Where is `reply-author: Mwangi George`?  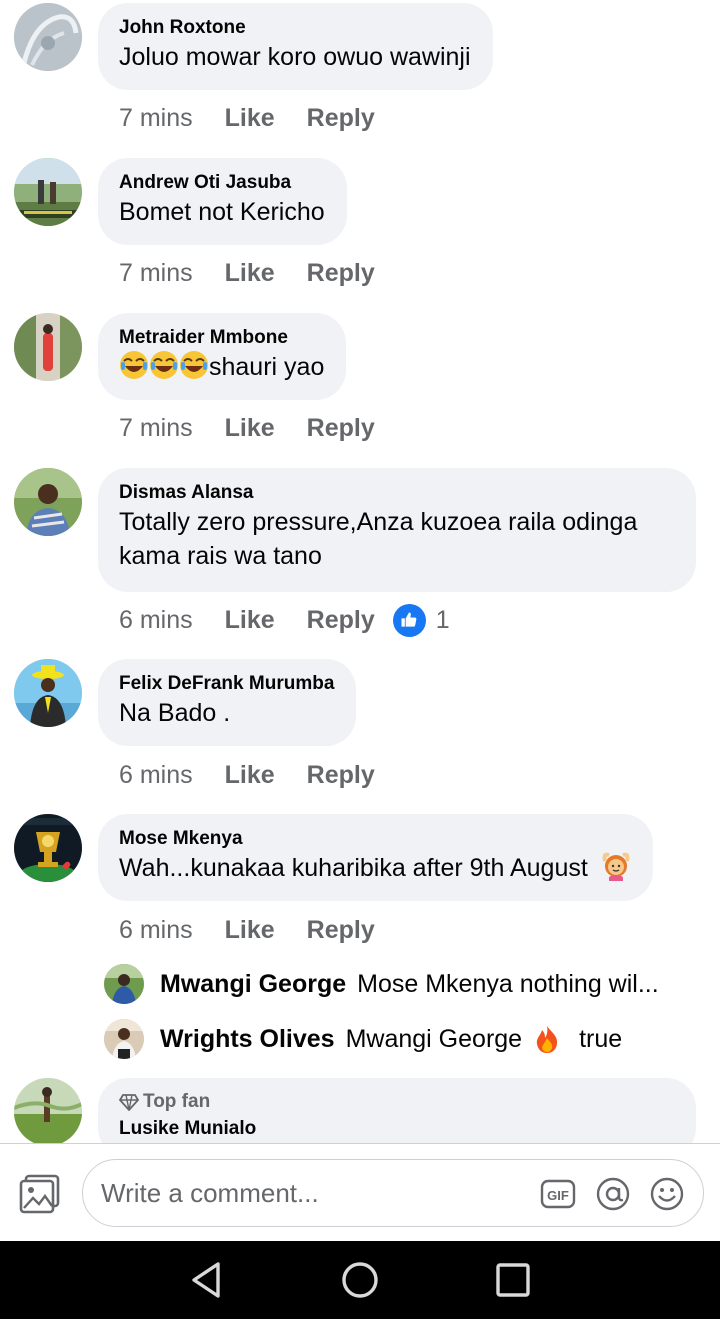 reply-author: Mwangi George is located at coordinates (253, 984).